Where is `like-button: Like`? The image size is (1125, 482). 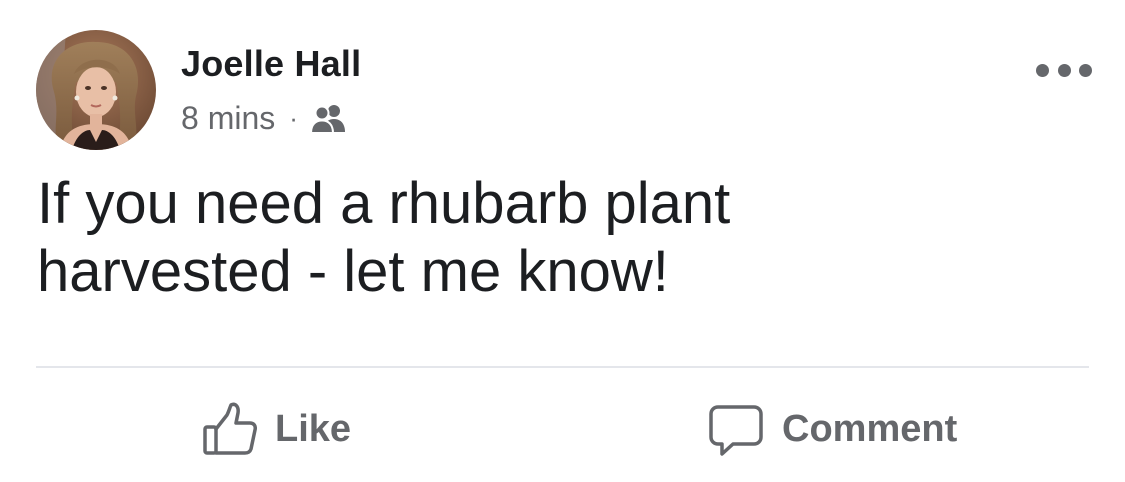 like-button: Like is located at coordinates (276, 429).